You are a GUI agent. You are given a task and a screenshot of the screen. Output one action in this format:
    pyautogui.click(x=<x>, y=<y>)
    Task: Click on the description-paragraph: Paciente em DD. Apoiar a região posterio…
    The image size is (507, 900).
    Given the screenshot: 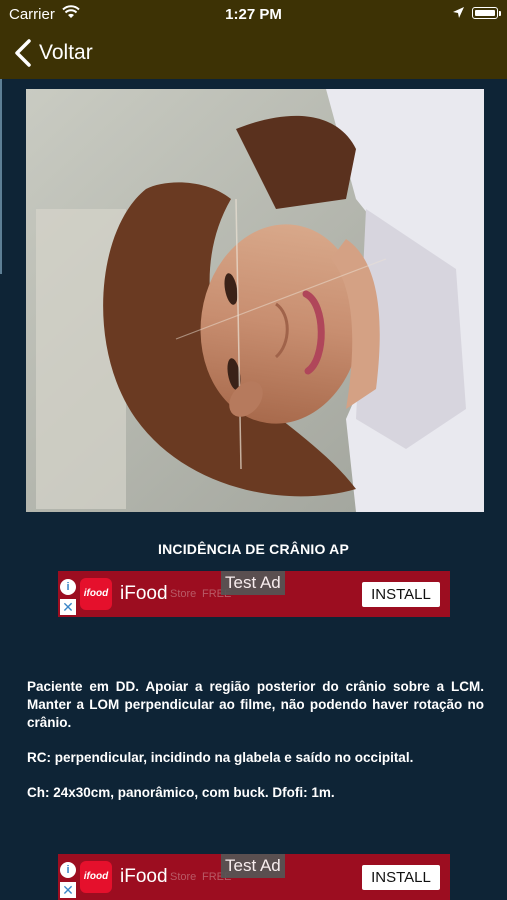 What is the action you would take?
    pyautogui.click(x=255, y=704)
    